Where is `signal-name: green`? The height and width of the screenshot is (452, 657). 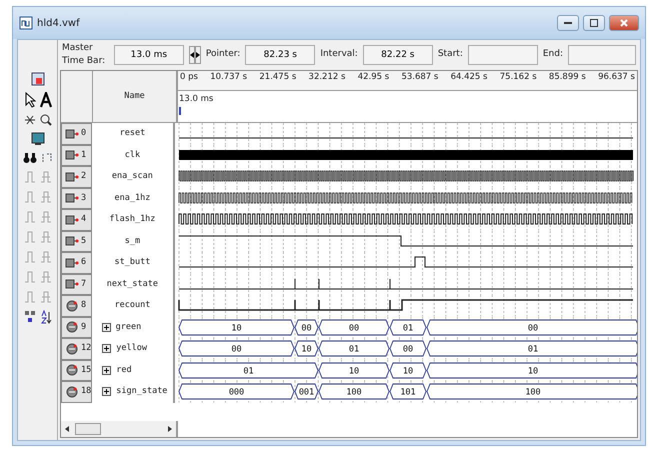
signal-name: green is located at coordinates (129, 327).